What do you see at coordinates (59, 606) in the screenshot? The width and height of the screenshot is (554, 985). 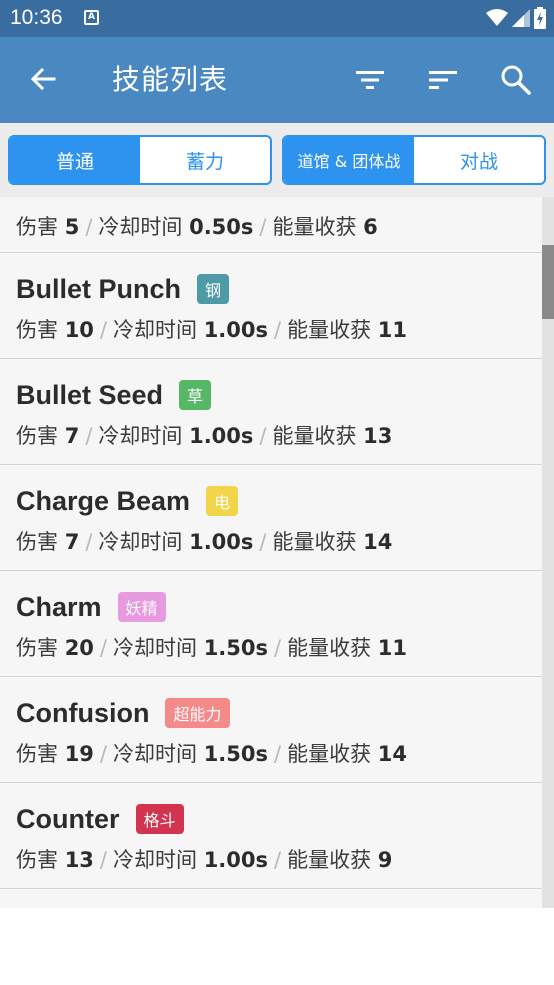 I see `move-name: Charm` at bounding box center [59, 606].